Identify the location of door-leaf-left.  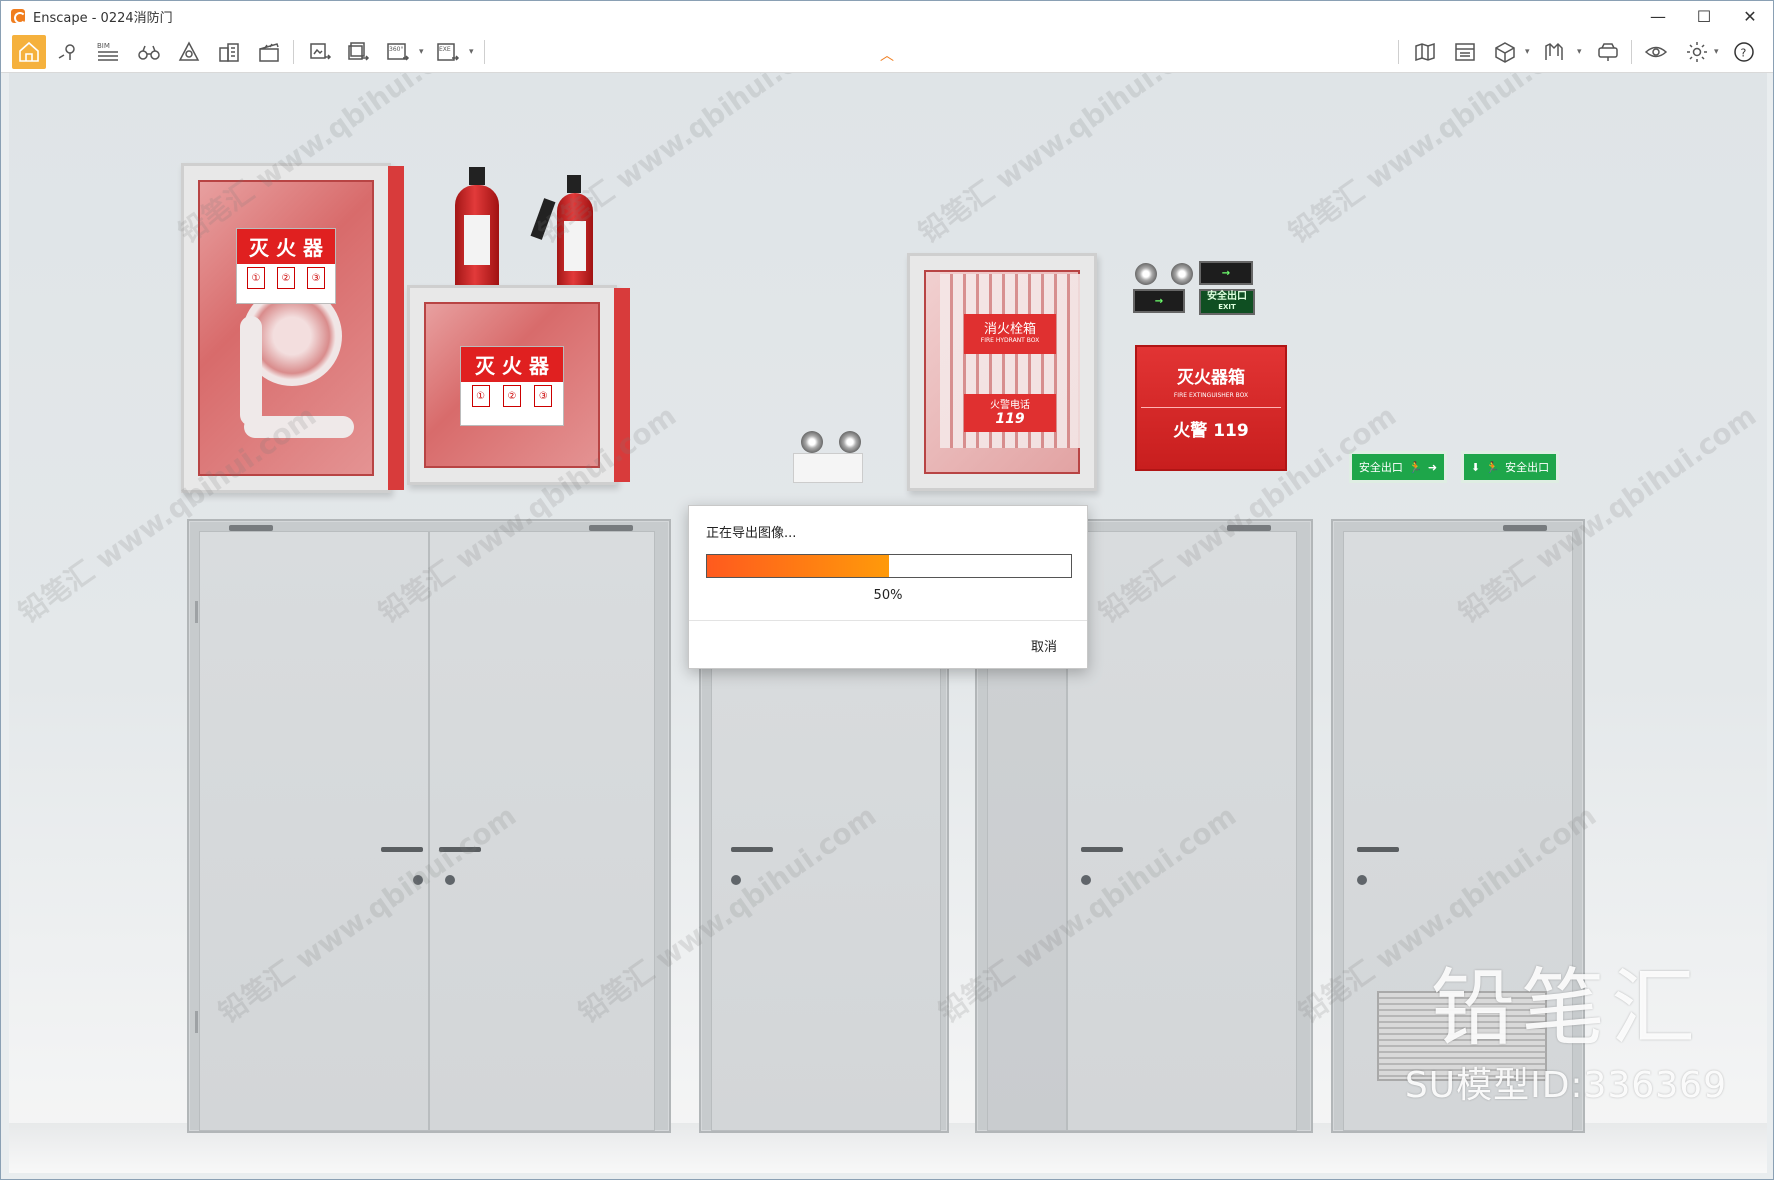
(314, 831).